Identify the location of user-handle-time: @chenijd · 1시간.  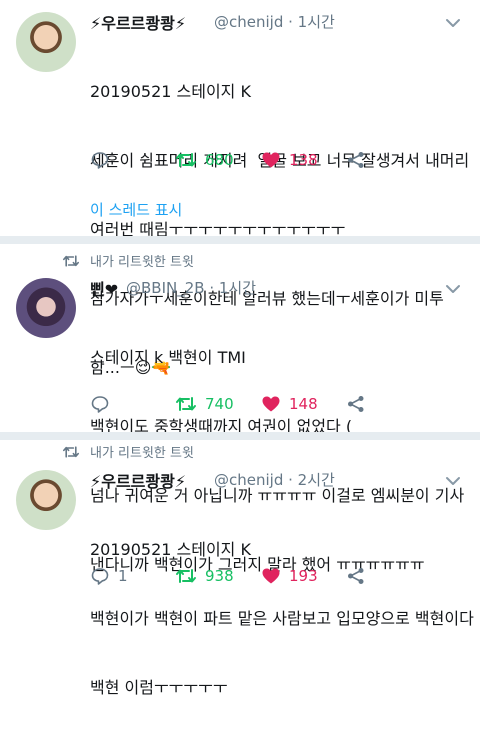
(274, 21).